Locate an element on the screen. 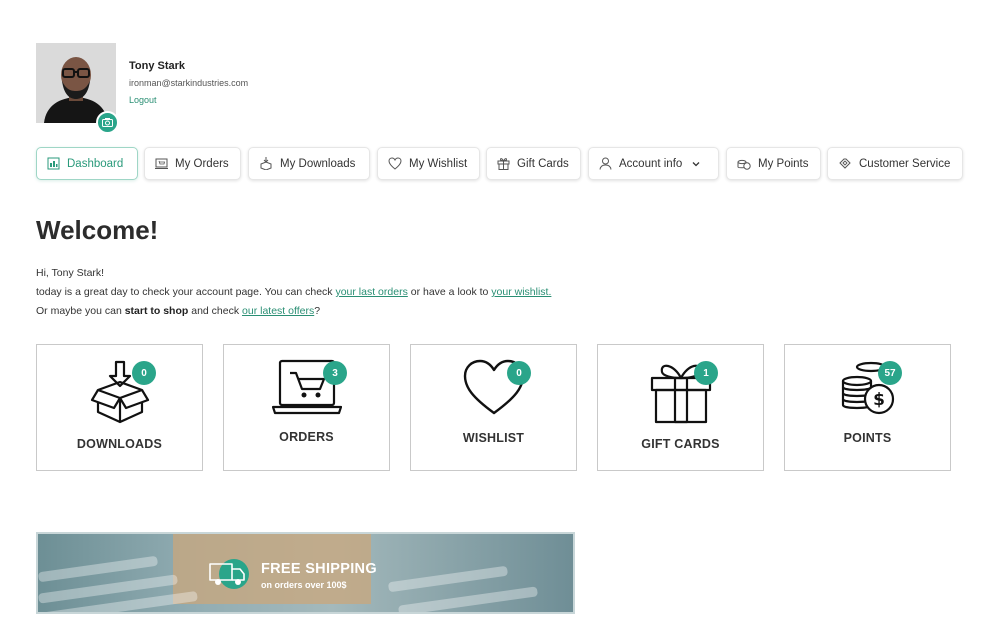 This screenshot has width=1000, height=636. chevron-down-icon is located at coordinates (696, 163).